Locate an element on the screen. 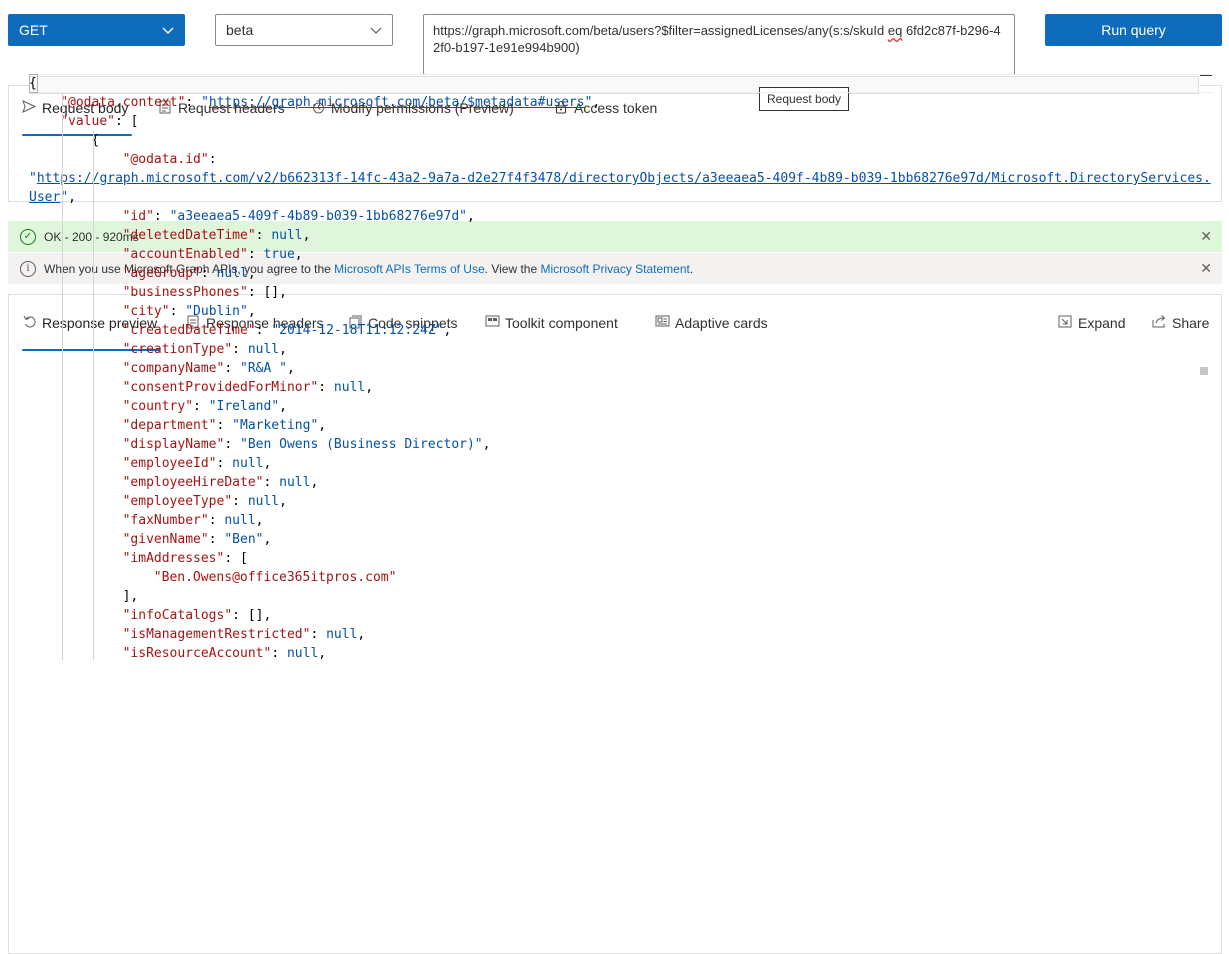 The image size is (1229, 954). json-key: "consentProvidedForMinor" is located at coordinates (220, 387).